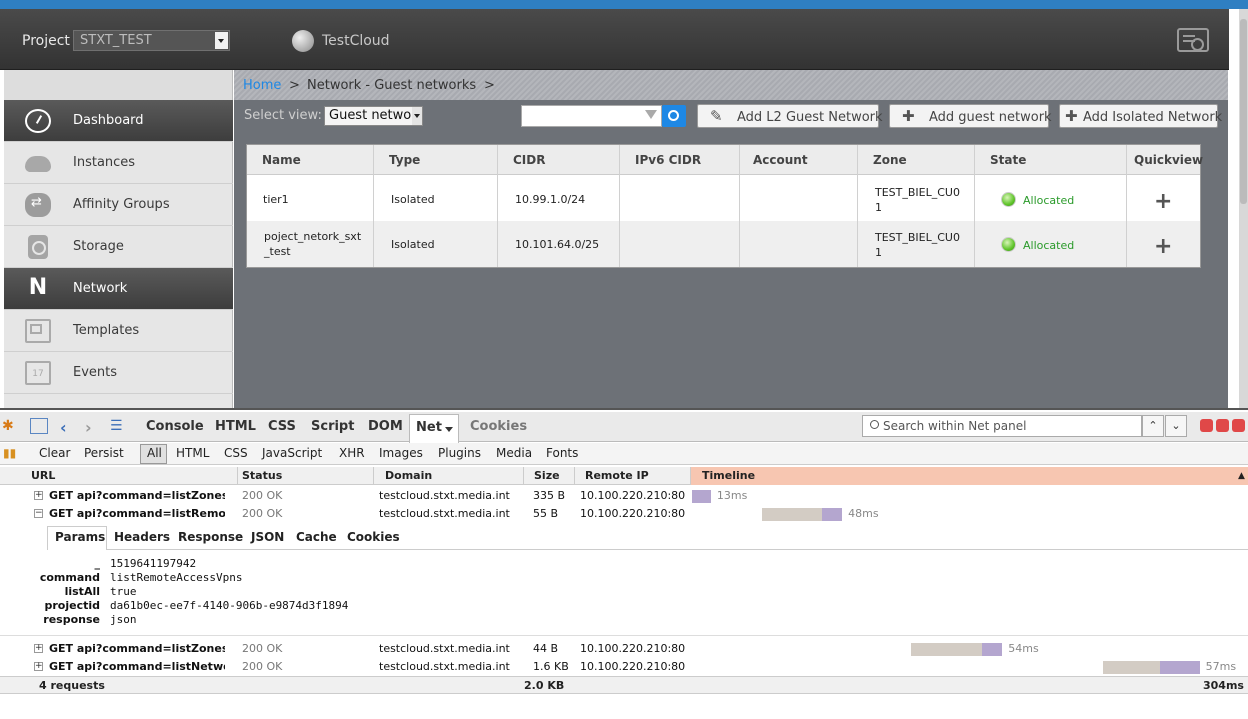  What do you see at coordinates (459, 453) in the screenshot?
I see `filter-plugins: Plugins` at bounding box center [459, 453].